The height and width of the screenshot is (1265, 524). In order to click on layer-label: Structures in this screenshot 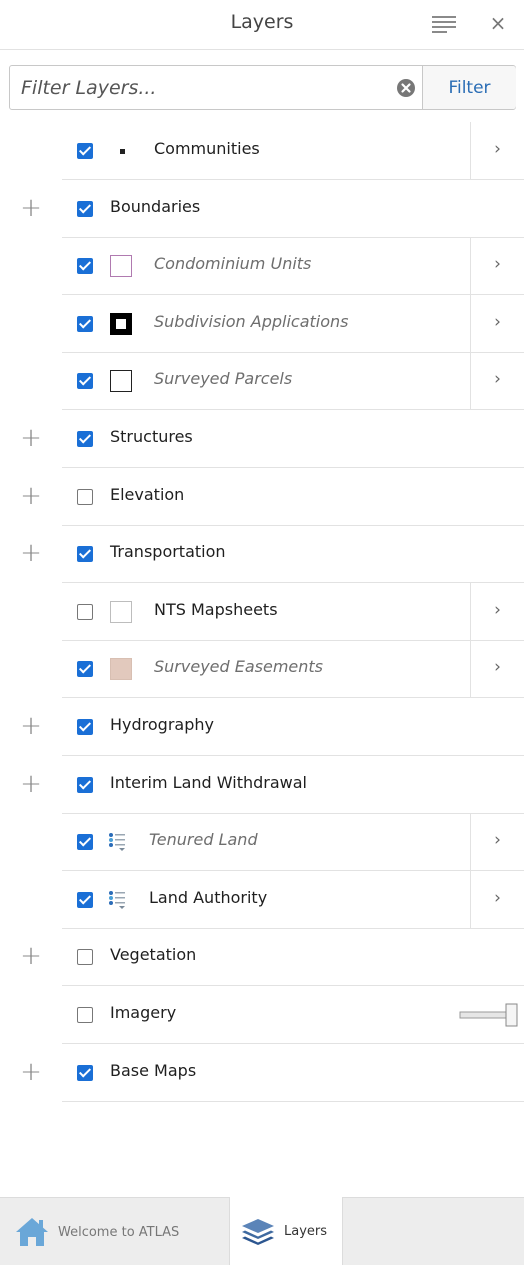, I will do `click(151, 436)`.